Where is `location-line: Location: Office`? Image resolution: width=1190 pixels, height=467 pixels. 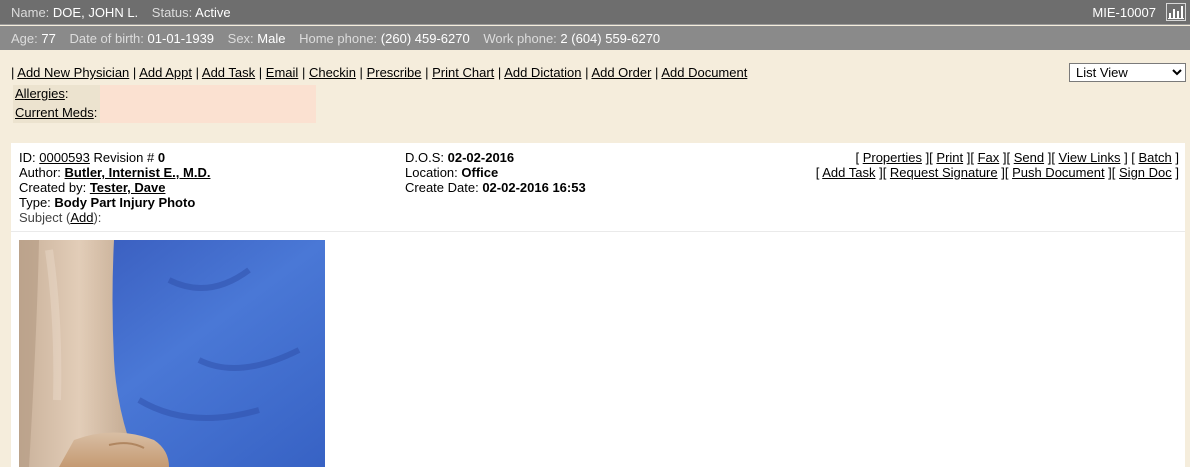 location-line: Location: Office is located at coordinates (495, 172).